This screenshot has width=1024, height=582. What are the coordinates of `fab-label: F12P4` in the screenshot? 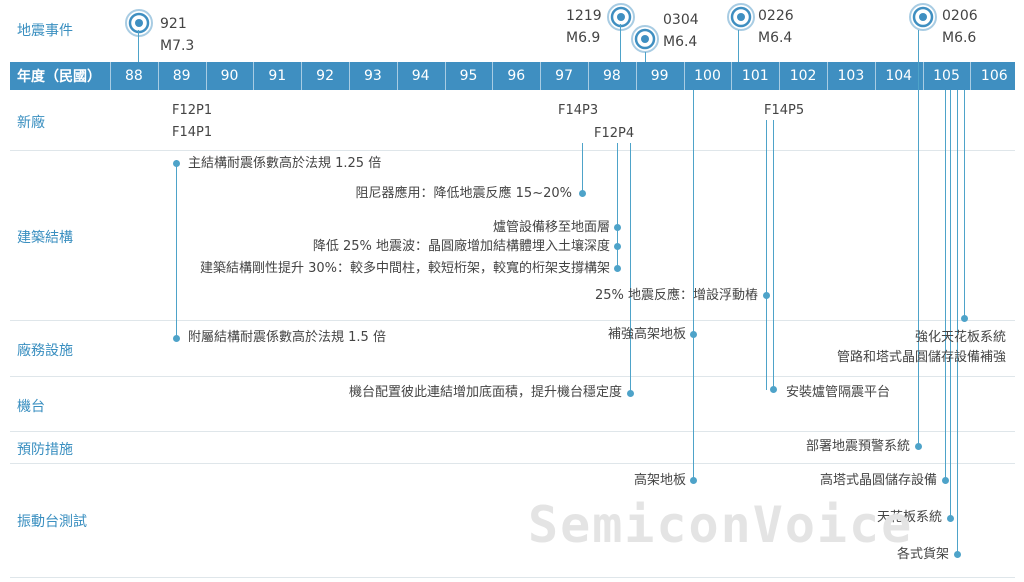 It's located at (614, 133).